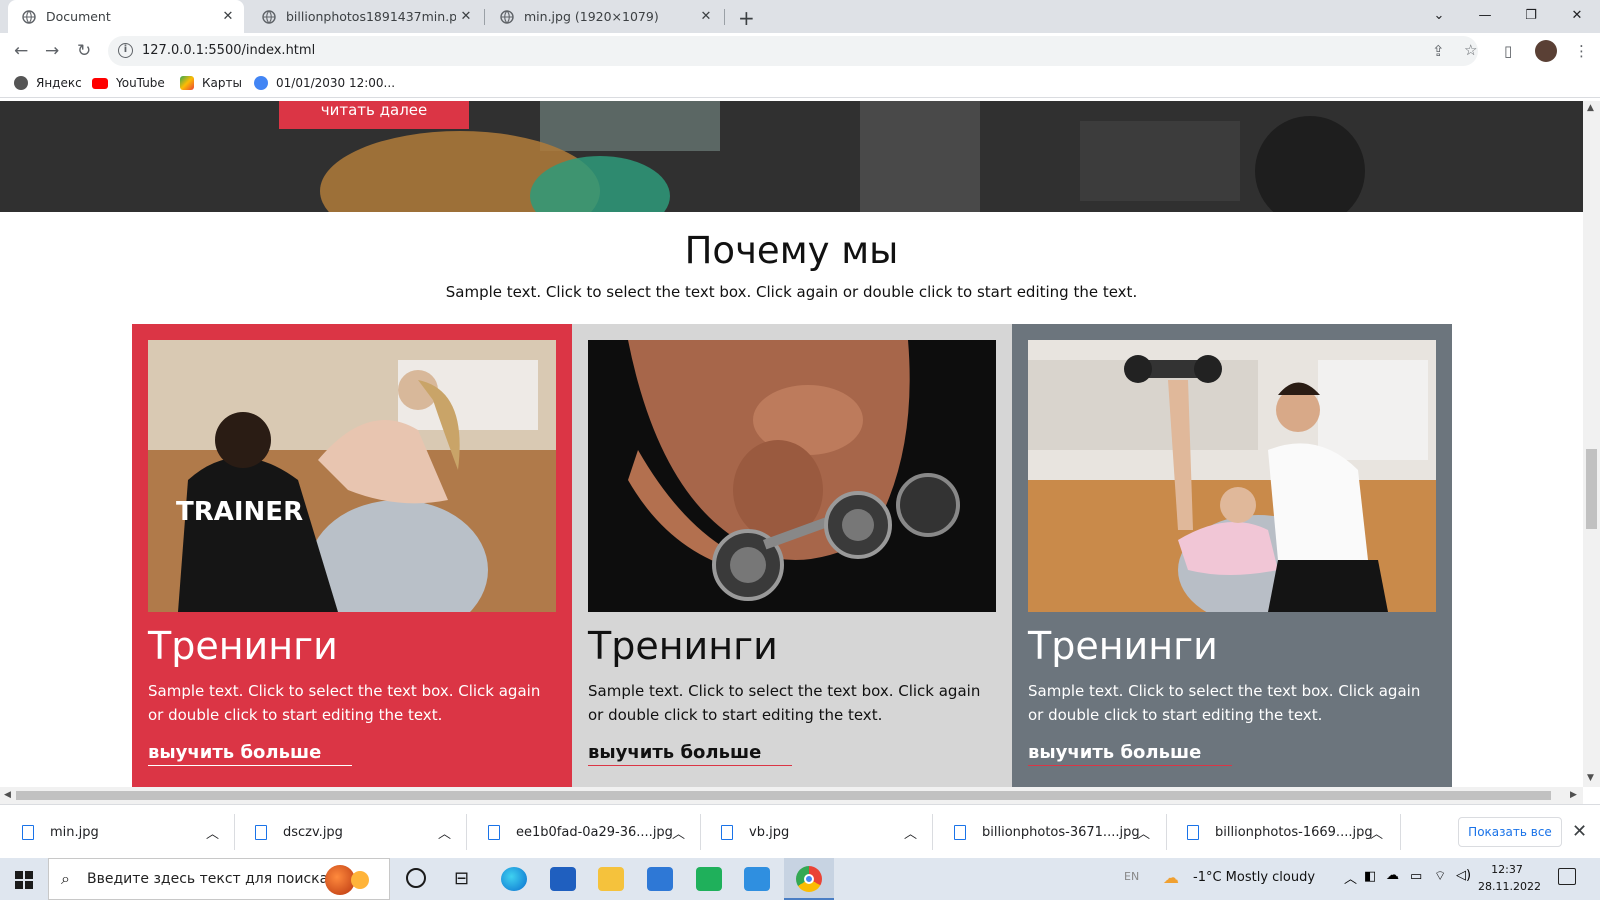  Describe the element at coordinates (783, 795) in the screenshot. I see `horizontal-scroll-thumb` at that location.